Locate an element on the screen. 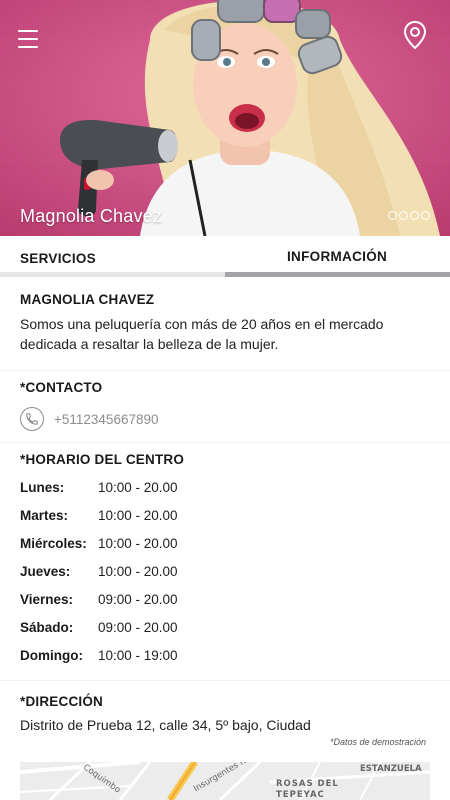 This screenshot has width=450, height=800. carousel-indicators is located at coordinates (409, 215).